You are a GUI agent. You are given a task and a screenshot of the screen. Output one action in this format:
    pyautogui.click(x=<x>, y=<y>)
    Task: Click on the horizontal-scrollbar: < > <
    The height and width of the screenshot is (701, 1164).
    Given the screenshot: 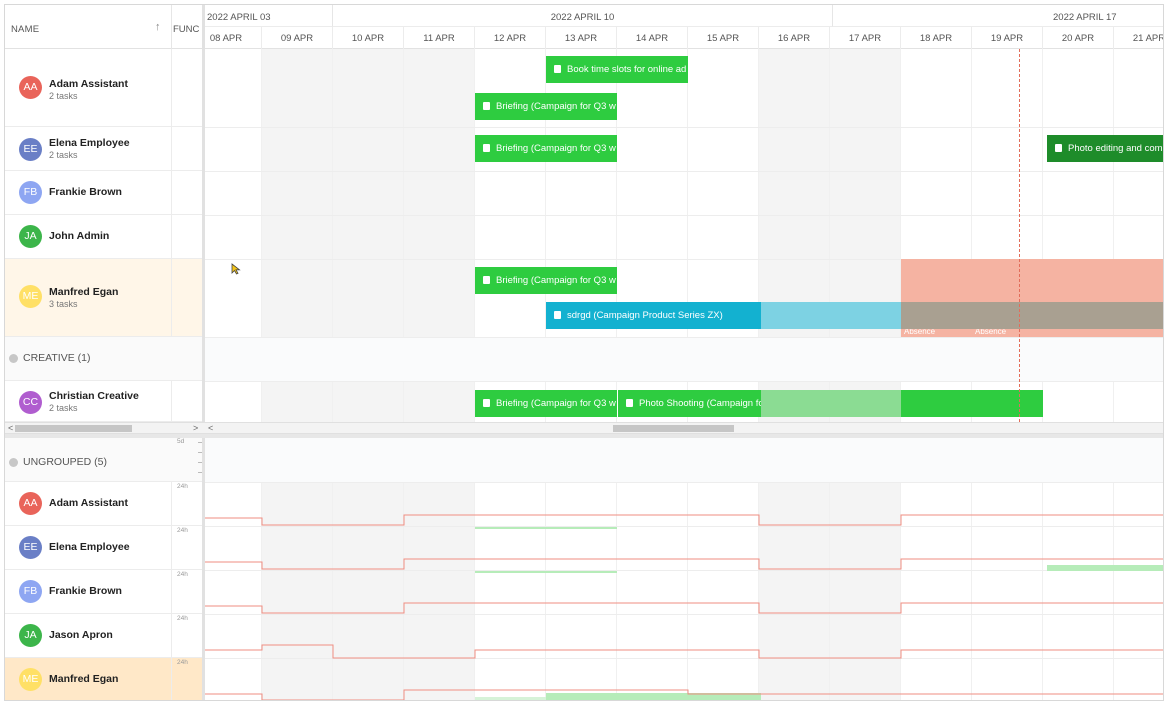 What is the action you would take?
    pyautogui.click(x=584, y=428)
    